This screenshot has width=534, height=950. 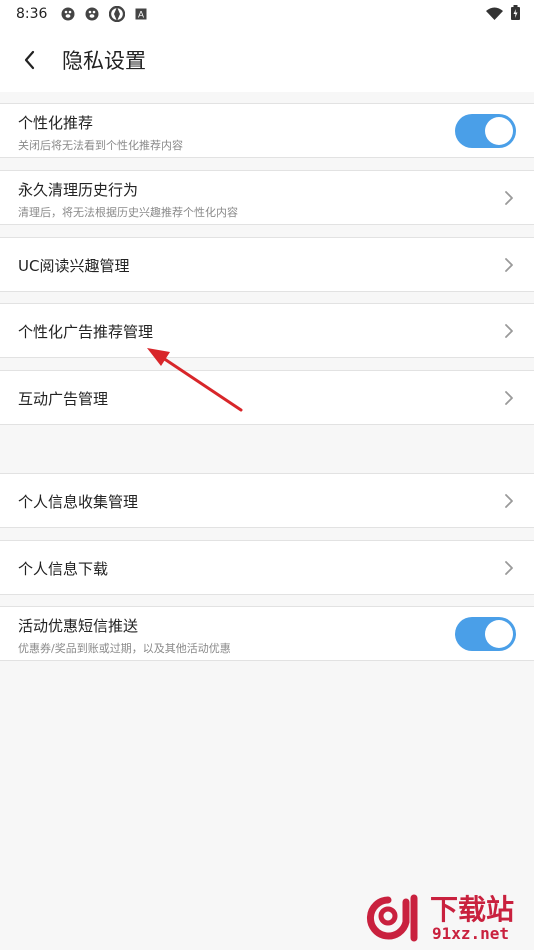 I want to click on setting-title: 互动广告管理, so click(x=63, y=399).